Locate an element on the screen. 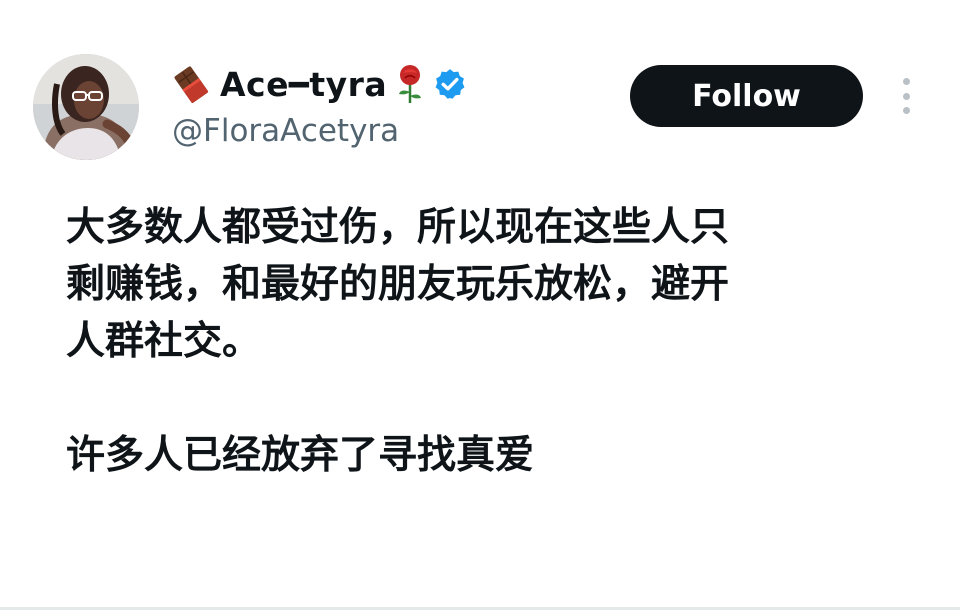 The image size is (960, 610). follow-button: Follow is located at coordinates (746, 96).